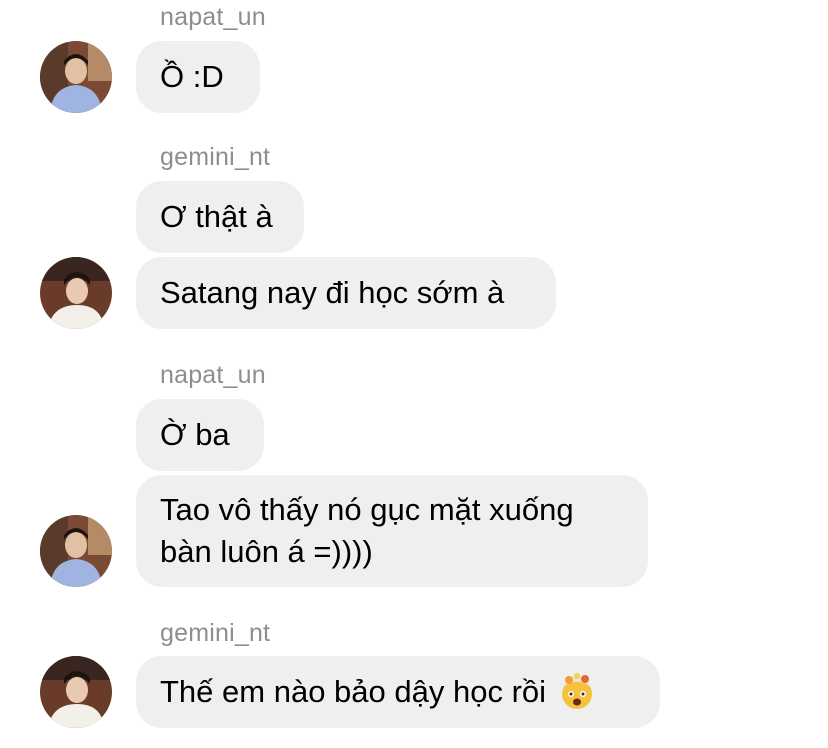 The height and width of the screenshot is (748, 828). Describe the element at coordinates (216, 216) in the screenshot. I see `message-text: Ơ thật à` at that location.